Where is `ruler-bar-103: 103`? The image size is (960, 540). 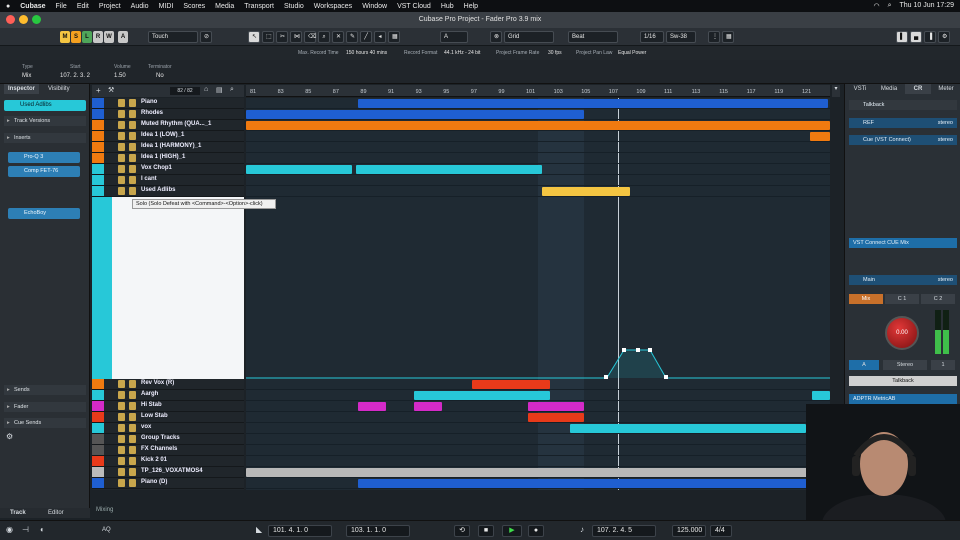
ruler-bar-103: 103 is located at coordinates (558, 92).